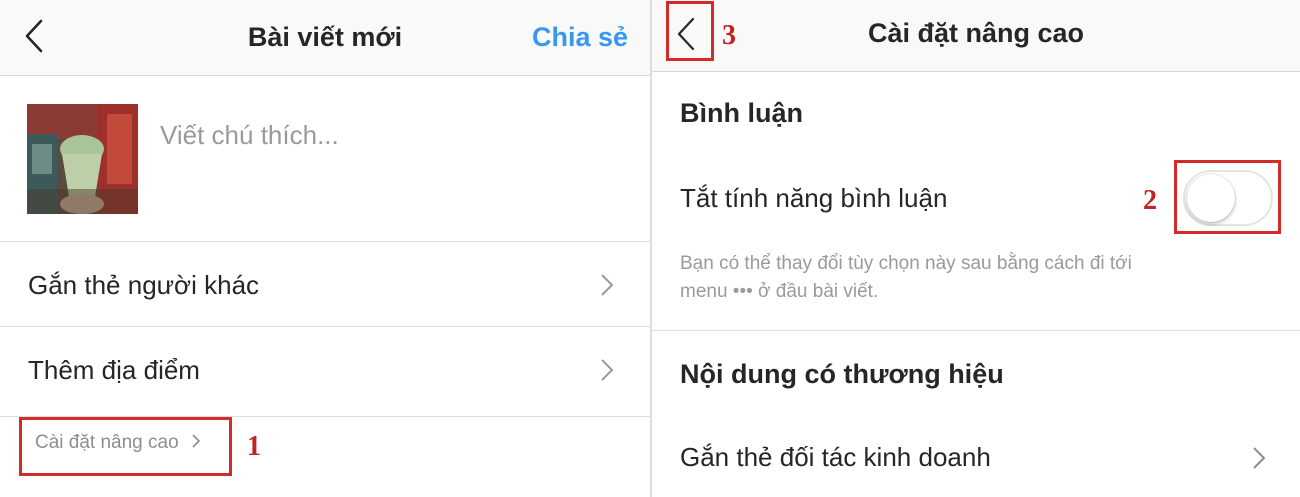 The height and width of the screenshot is (497, 1300). Describe the element at coordinates (1211, 198) in the screenshot. I see `toggle-knob` at that location.